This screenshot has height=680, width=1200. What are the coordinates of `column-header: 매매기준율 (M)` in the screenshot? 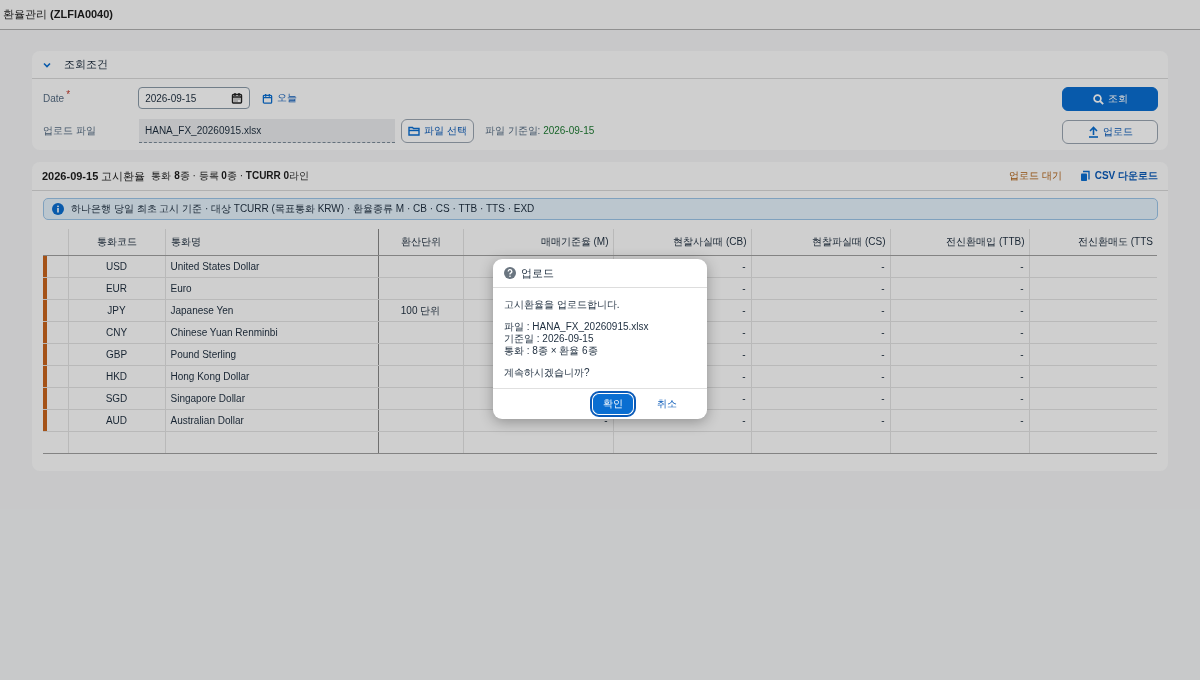 It's located at (538, 242).